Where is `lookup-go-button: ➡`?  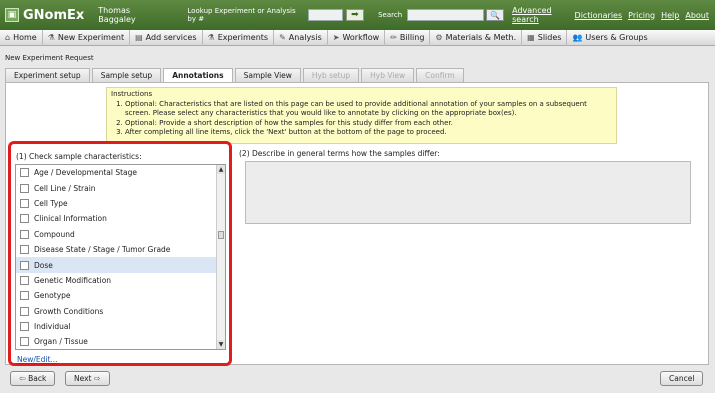 lookup-go-button: ➡ is located at coordinates (355, 15).